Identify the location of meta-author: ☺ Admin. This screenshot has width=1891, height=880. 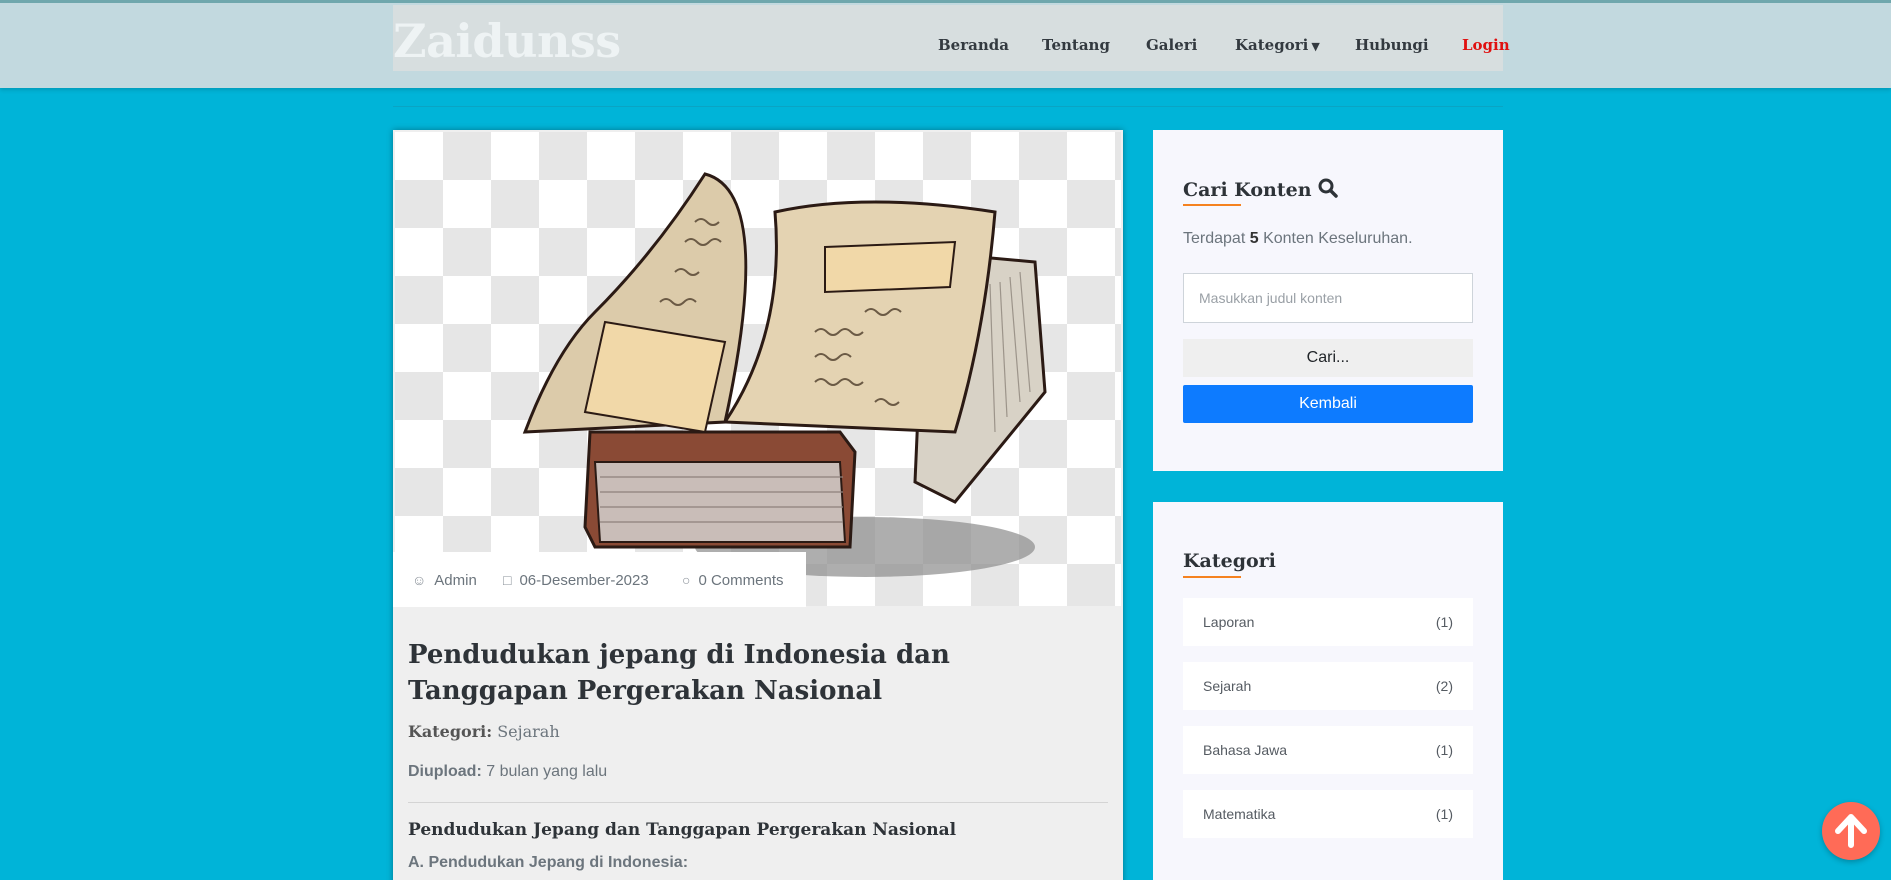
(444, 580).